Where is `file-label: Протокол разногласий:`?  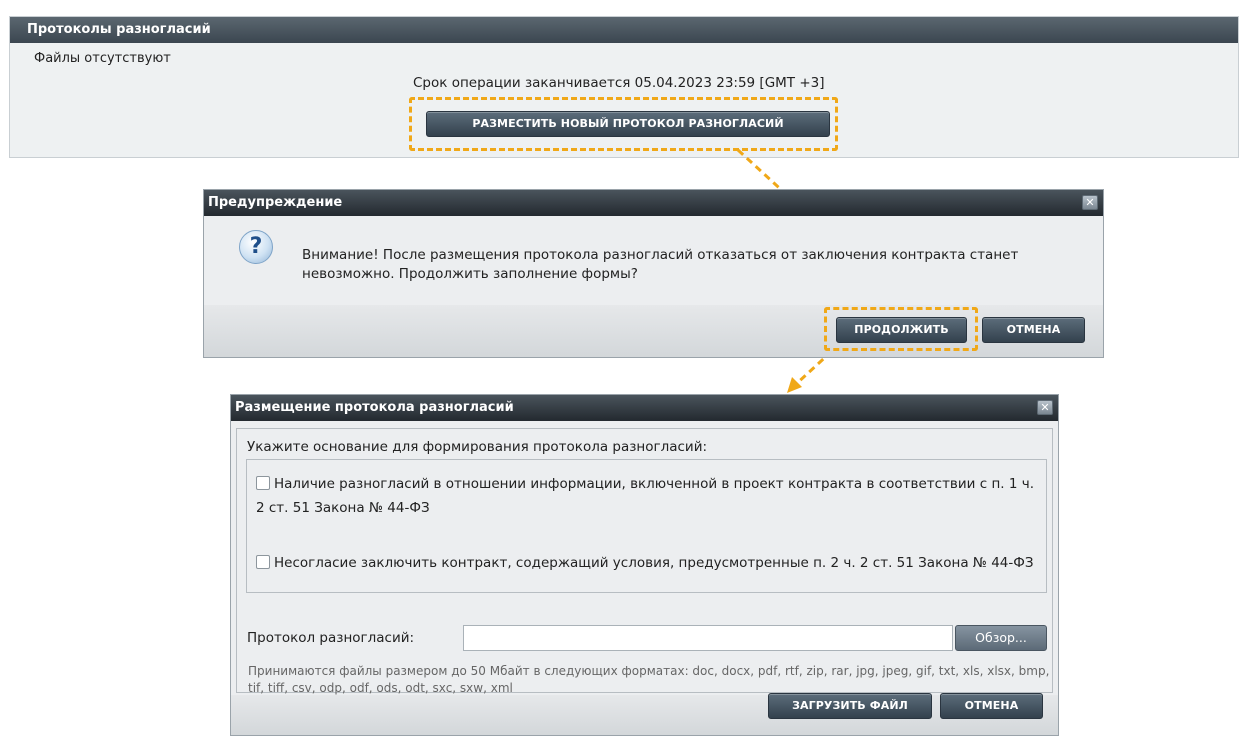 file-label: Протокол разногласий: is located at coordinates (331, 638).